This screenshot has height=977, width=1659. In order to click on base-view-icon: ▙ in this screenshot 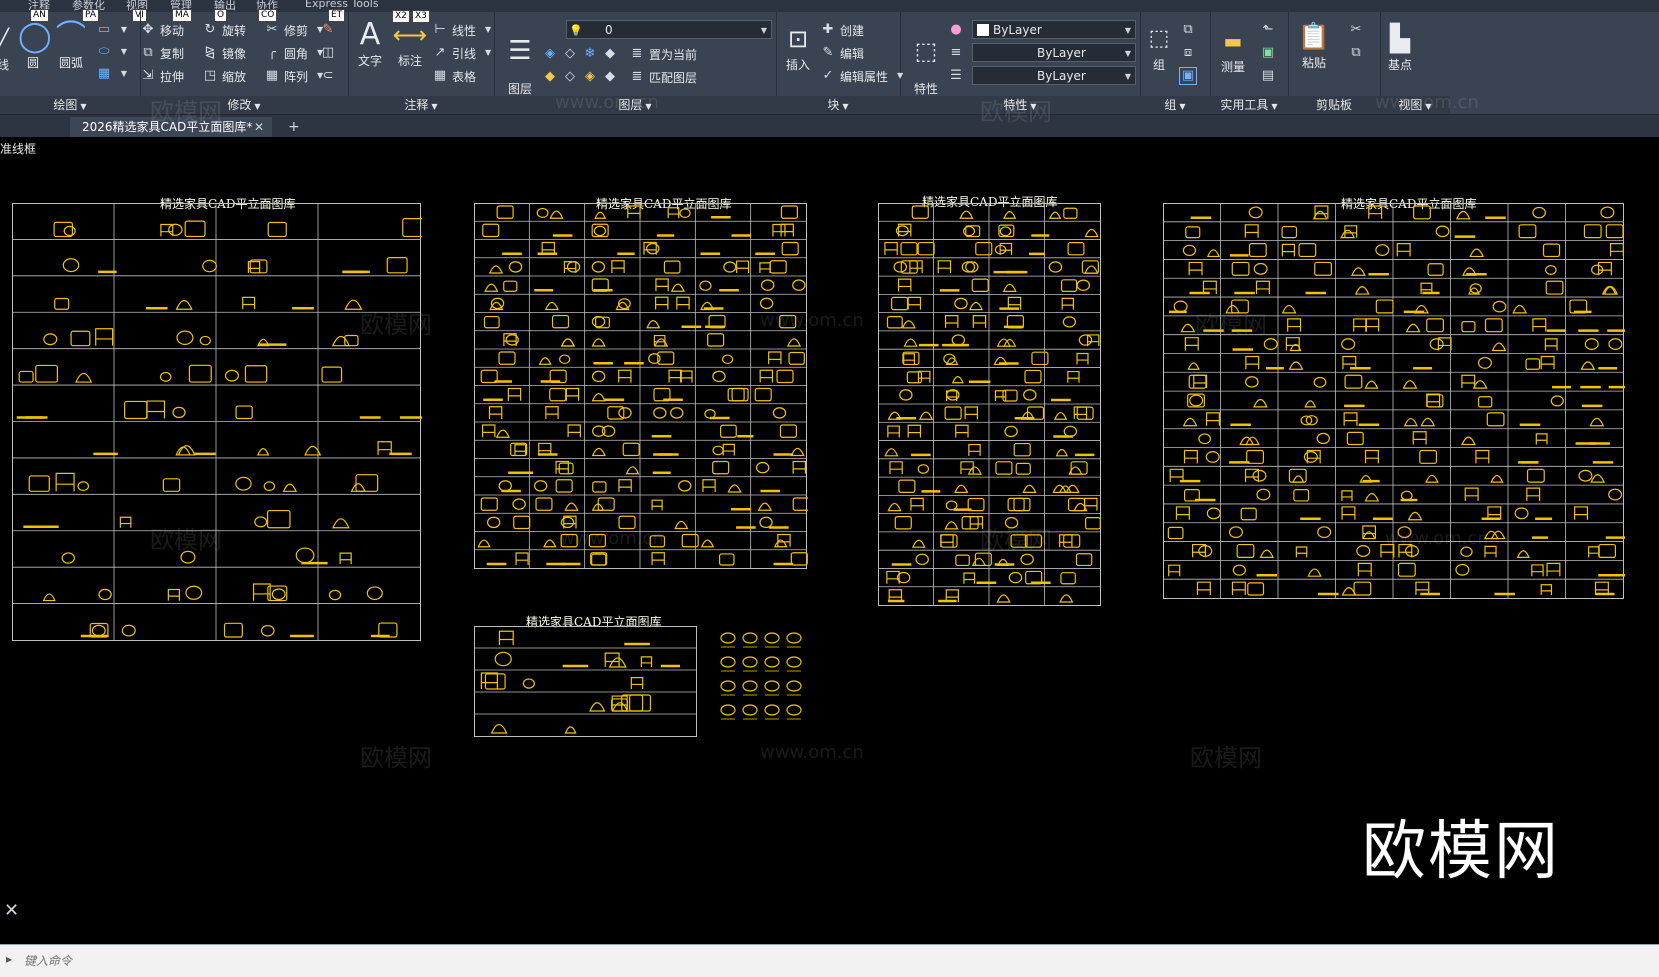, I will do `click(1400, 39)`.